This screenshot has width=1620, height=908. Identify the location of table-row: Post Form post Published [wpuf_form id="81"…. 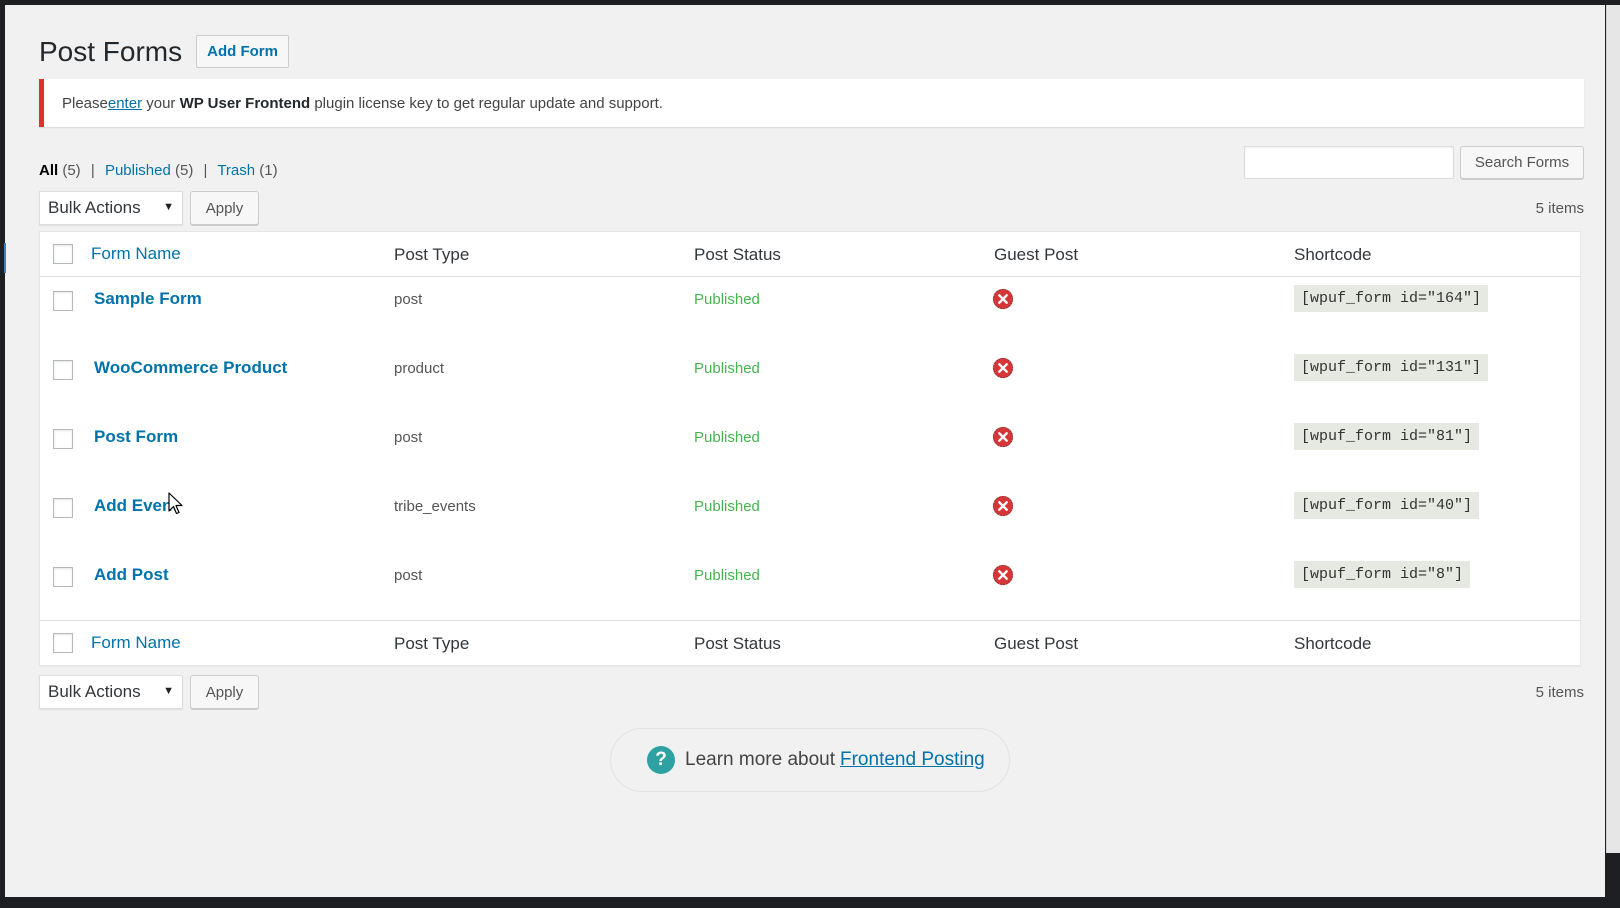
(810, 449).